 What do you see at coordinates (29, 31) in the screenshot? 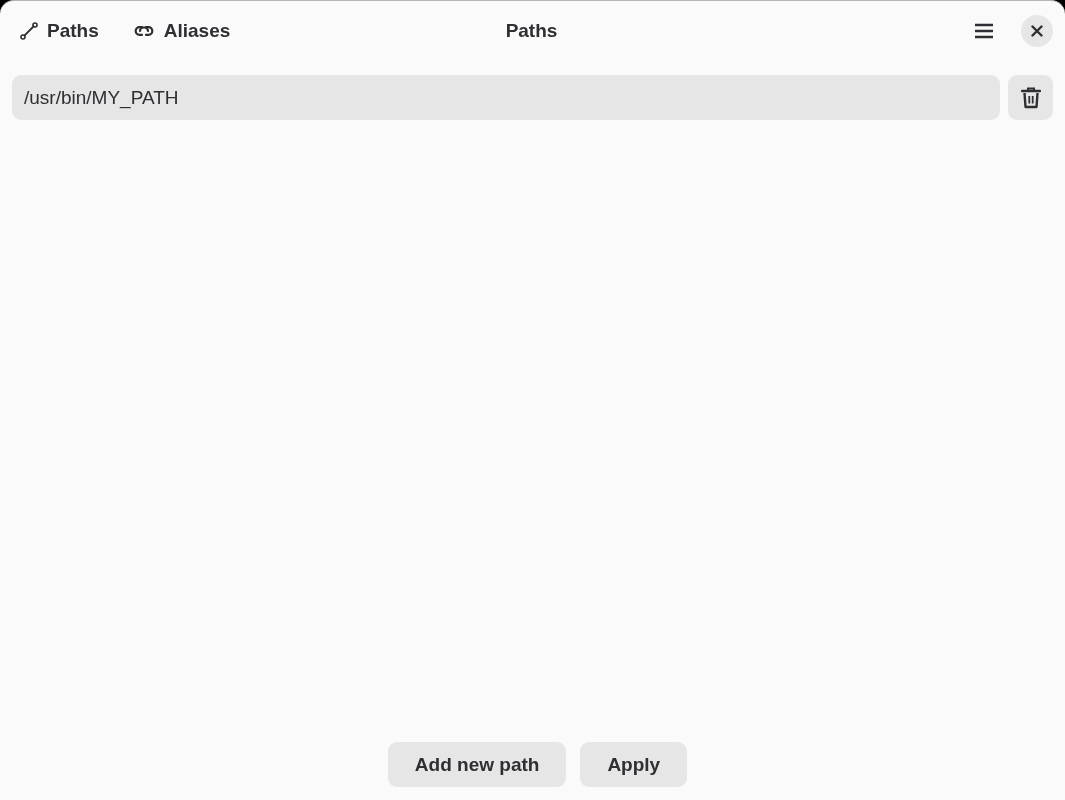
I see `path-icon` at bounding box center [29, 31].